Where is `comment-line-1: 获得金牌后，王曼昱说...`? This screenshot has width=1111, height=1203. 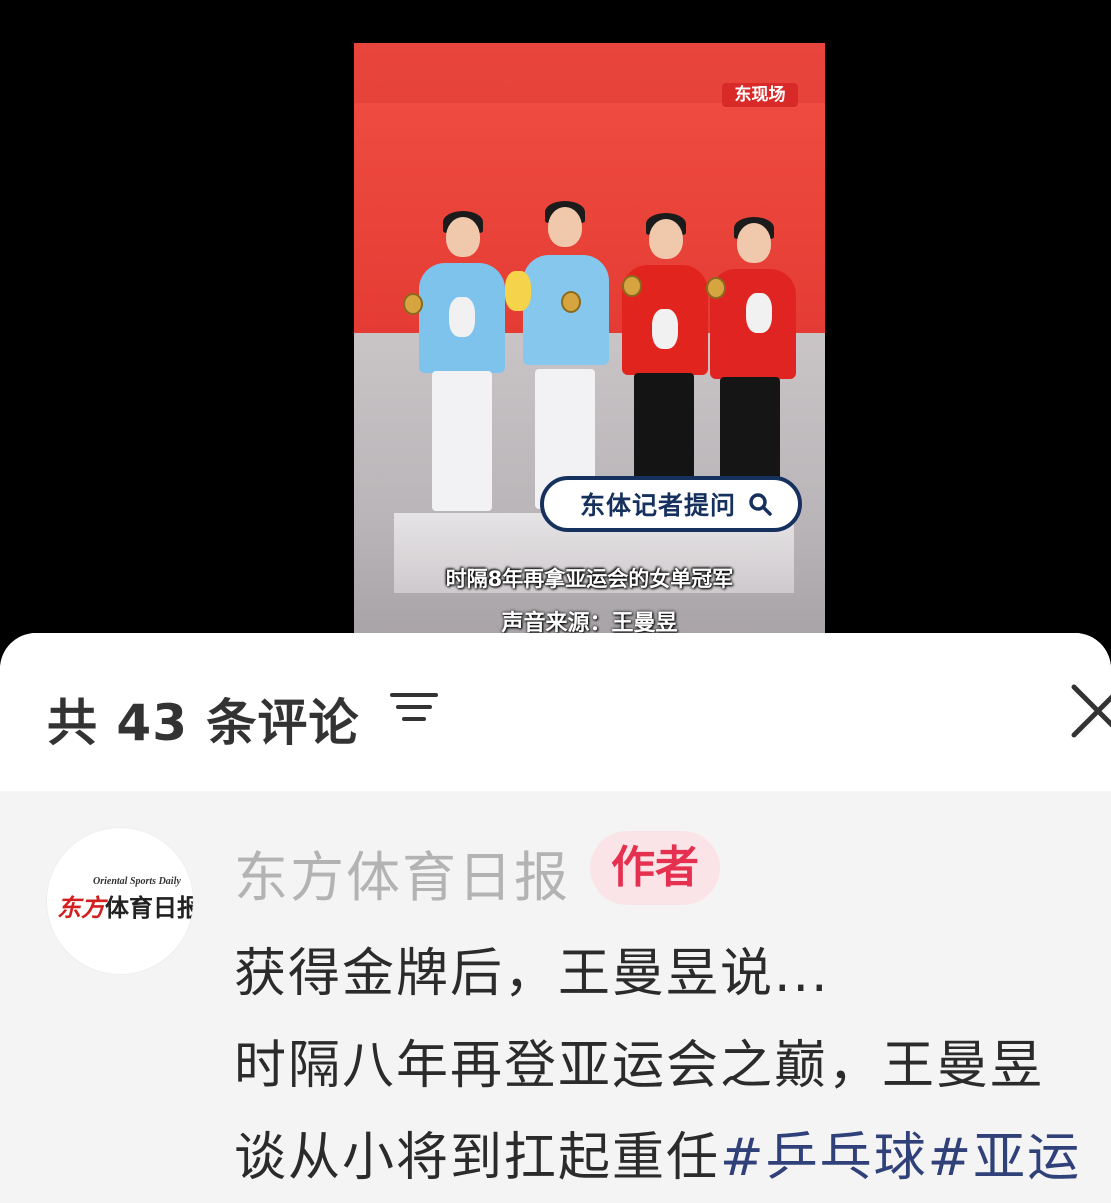
comment-line-1: 获得金牌后，王曼昱说... is located at coordinates (532, 974).